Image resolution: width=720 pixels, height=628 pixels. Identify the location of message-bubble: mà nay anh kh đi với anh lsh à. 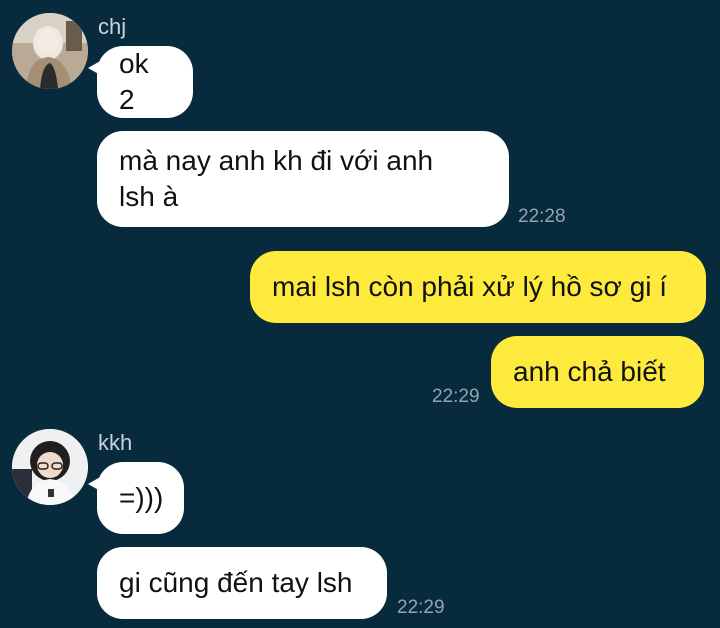
(303, 179).